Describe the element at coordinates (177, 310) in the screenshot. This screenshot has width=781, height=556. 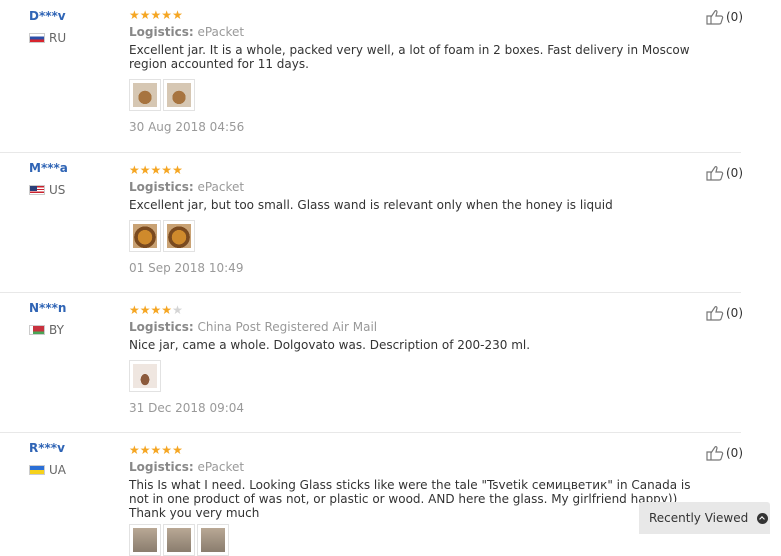
I see `star-empty-icon: ★` at that location.